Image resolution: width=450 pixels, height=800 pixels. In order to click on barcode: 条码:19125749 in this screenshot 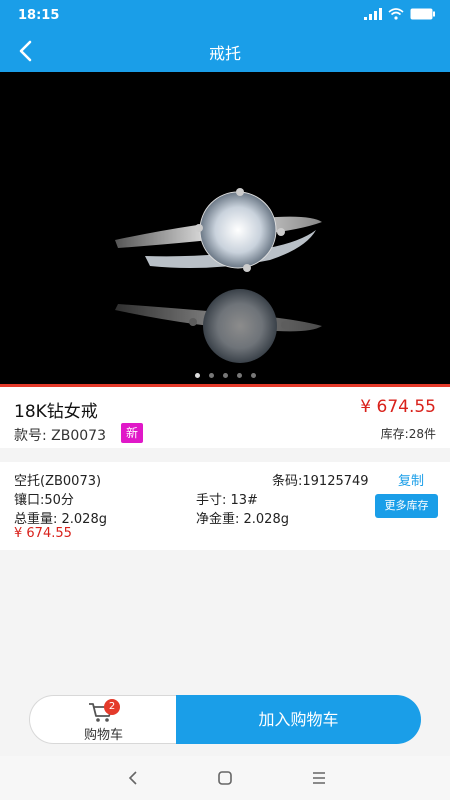, I will do `click(320, 481)`.